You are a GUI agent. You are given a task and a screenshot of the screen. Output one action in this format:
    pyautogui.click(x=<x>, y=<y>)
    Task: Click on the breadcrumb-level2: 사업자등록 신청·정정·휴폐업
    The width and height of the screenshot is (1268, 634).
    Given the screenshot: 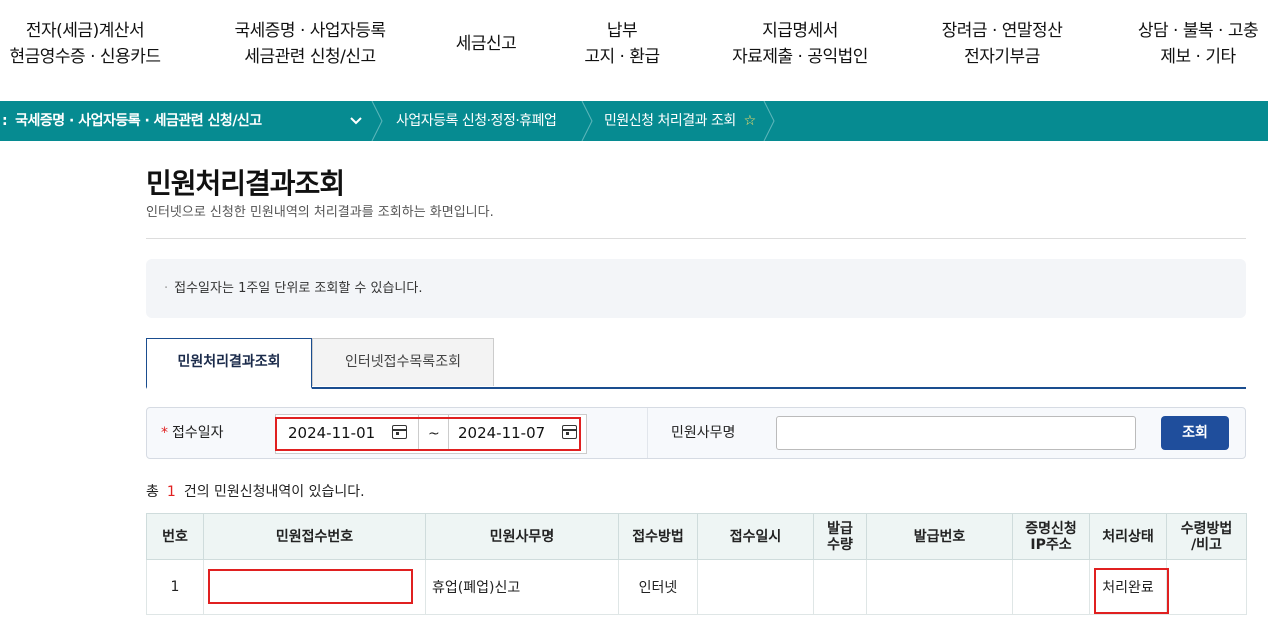 What is the action you would take?
    pyautogui.click(x=476, y=121)
    